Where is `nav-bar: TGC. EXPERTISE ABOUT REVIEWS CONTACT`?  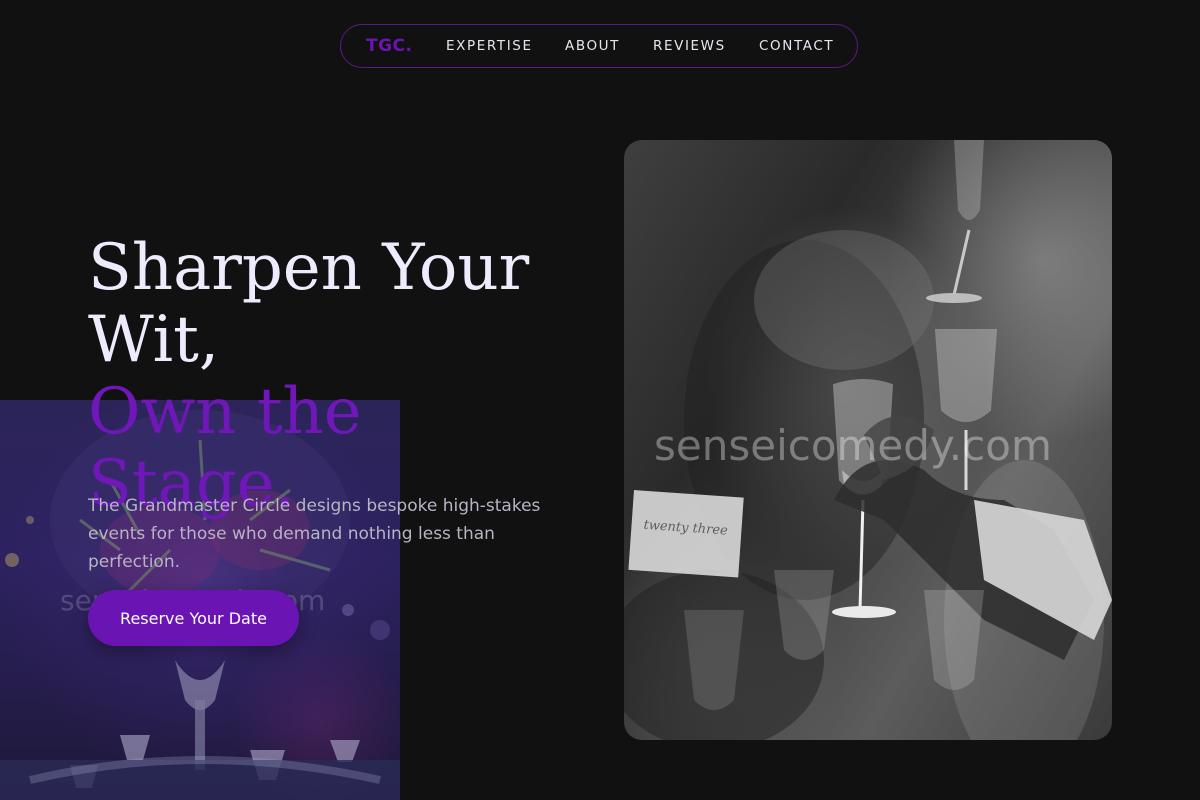
nav-bar: TGC. EXPERTISE ABOUT REVIEWS CONTACT is located at coordinates (599, 46).